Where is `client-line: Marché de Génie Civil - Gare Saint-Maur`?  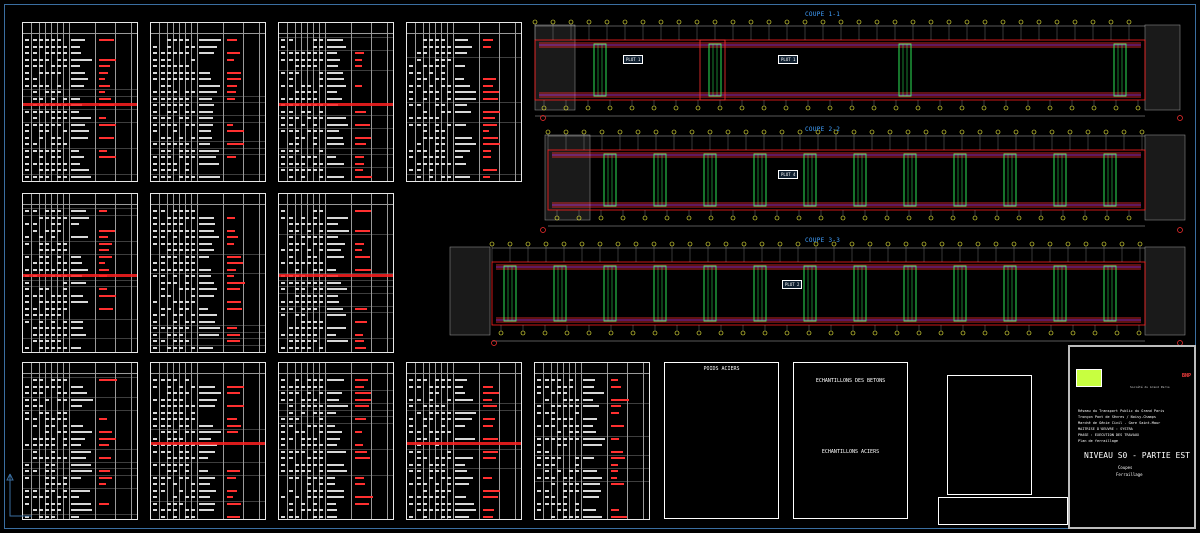
client-line: Marché de Génie Civil - Gare Saint-Maur is located at coordinates (1119, 423).